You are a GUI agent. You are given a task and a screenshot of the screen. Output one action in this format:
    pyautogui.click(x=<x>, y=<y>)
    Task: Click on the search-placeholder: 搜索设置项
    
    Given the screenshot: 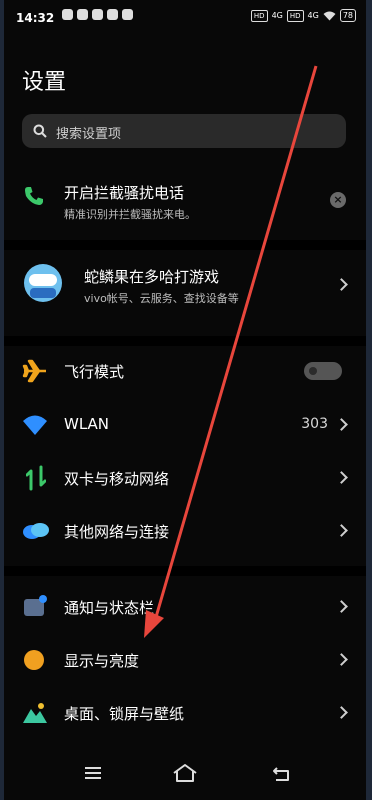 What is the action you would take?
    pyautogui.click(x=89, y=134)
    